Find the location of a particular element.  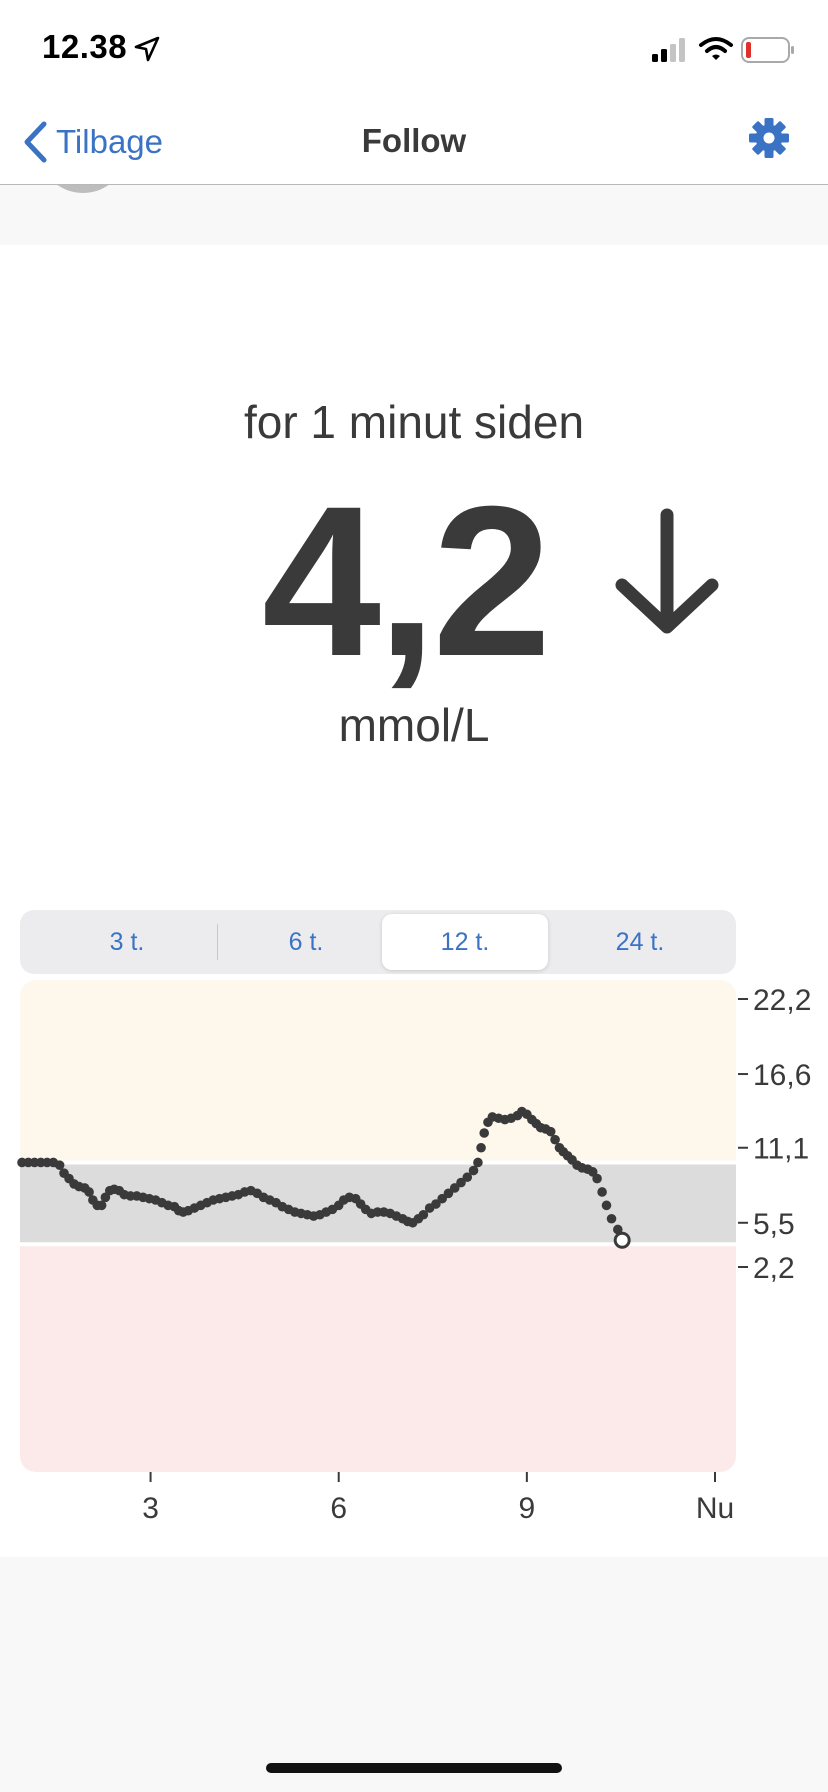

current-reading-point is located at coordinates (622, 1240).